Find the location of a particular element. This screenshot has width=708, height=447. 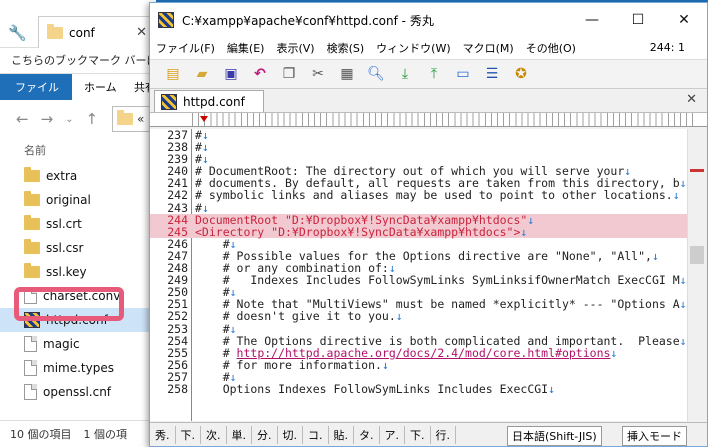

file-item: magic is located at coordinates (78, 344).